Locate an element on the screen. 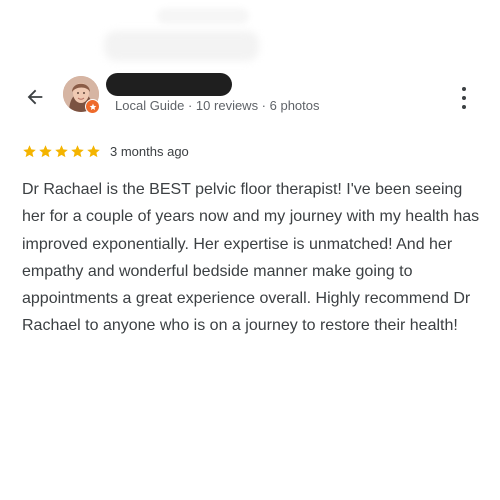 This screenshot has width=500, height=500. back-button is located at coordinates (35, 97).